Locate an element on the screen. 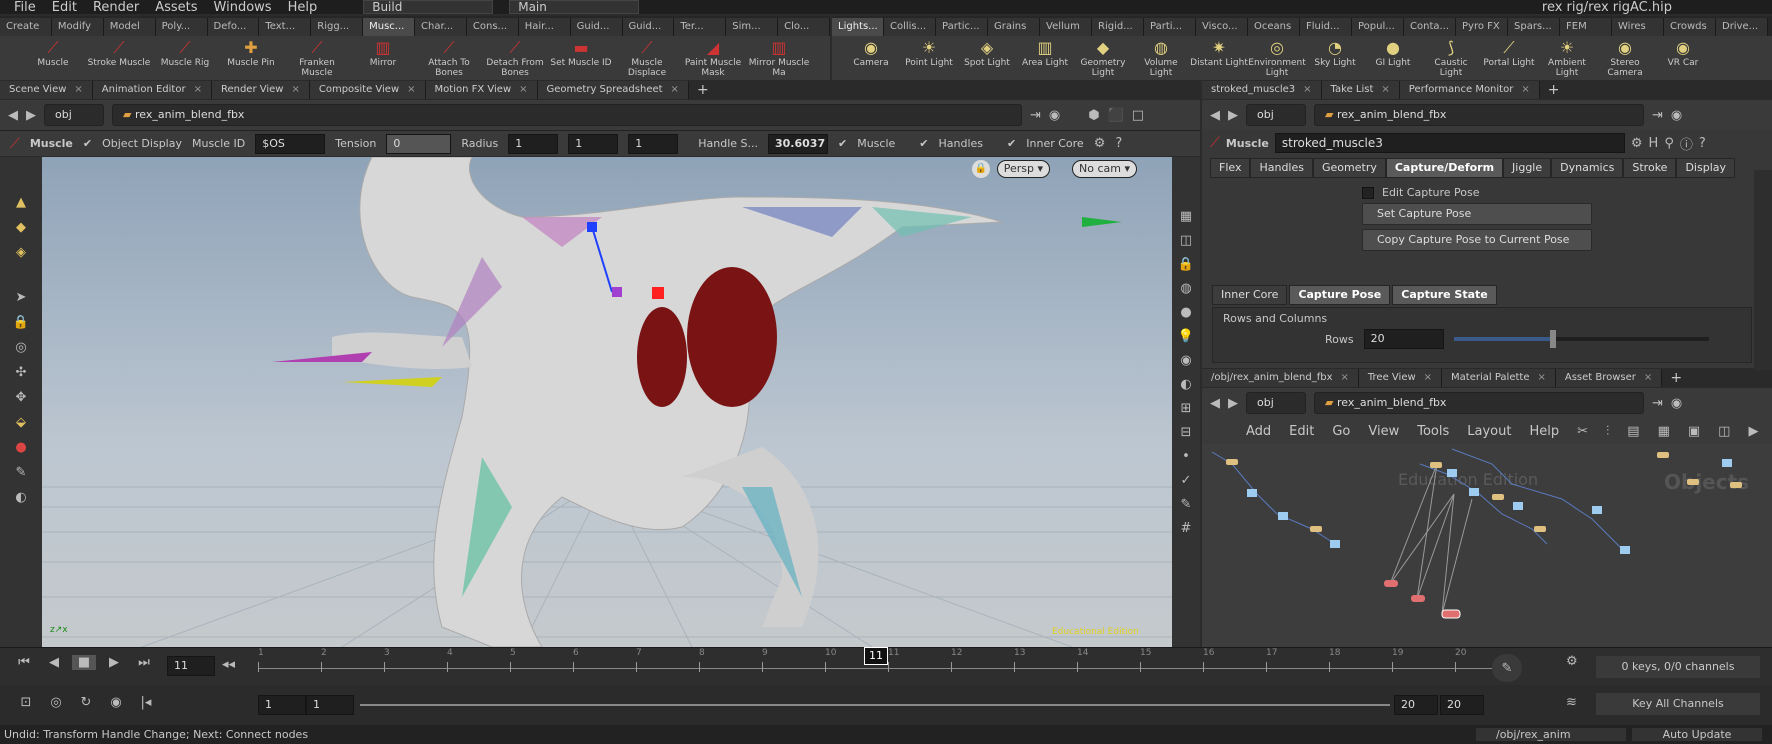 This screenshot has height=744, width=1772. persp-menu: Persp ▾ is located at coordinates (1023, 169).